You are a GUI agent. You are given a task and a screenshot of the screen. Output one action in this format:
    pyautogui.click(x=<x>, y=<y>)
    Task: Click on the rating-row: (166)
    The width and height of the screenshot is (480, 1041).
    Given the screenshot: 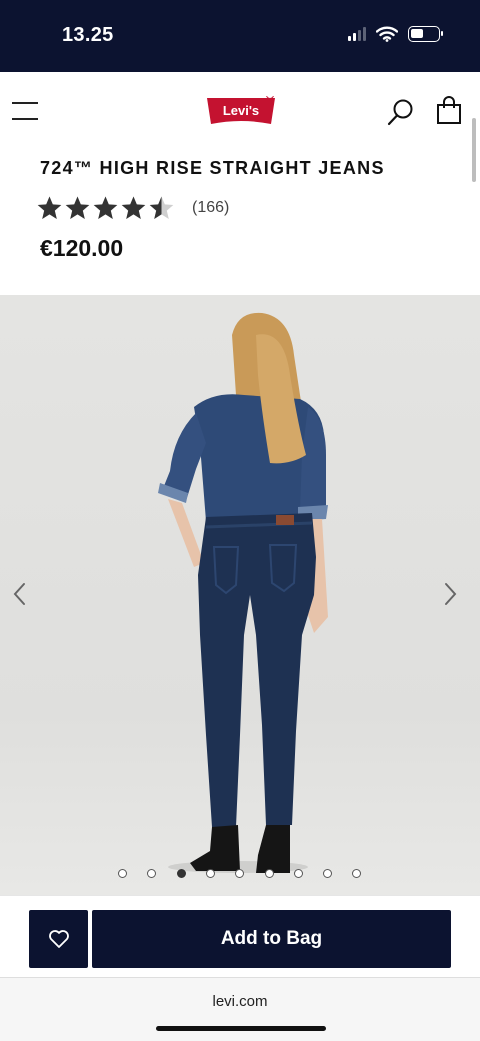 What is the action you would take?
    pyautogui.click(x=132, y=208)
    